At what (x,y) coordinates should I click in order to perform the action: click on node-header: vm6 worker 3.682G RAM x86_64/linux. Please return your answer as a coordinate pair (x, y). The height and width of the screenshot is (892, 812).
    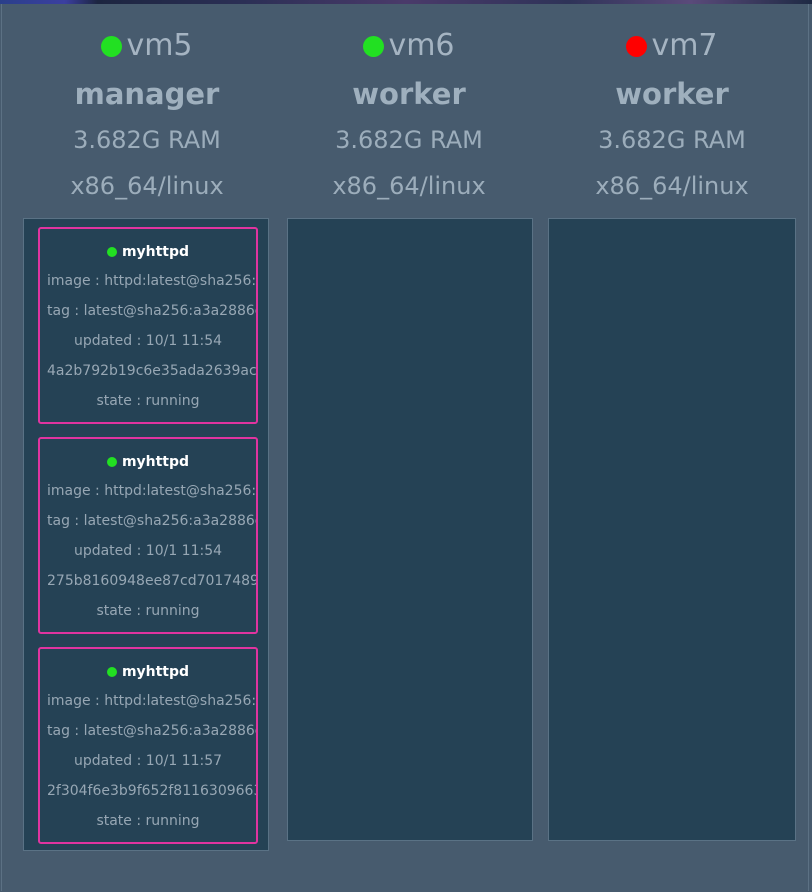
    Looking at the image, I should click on (409, 116).